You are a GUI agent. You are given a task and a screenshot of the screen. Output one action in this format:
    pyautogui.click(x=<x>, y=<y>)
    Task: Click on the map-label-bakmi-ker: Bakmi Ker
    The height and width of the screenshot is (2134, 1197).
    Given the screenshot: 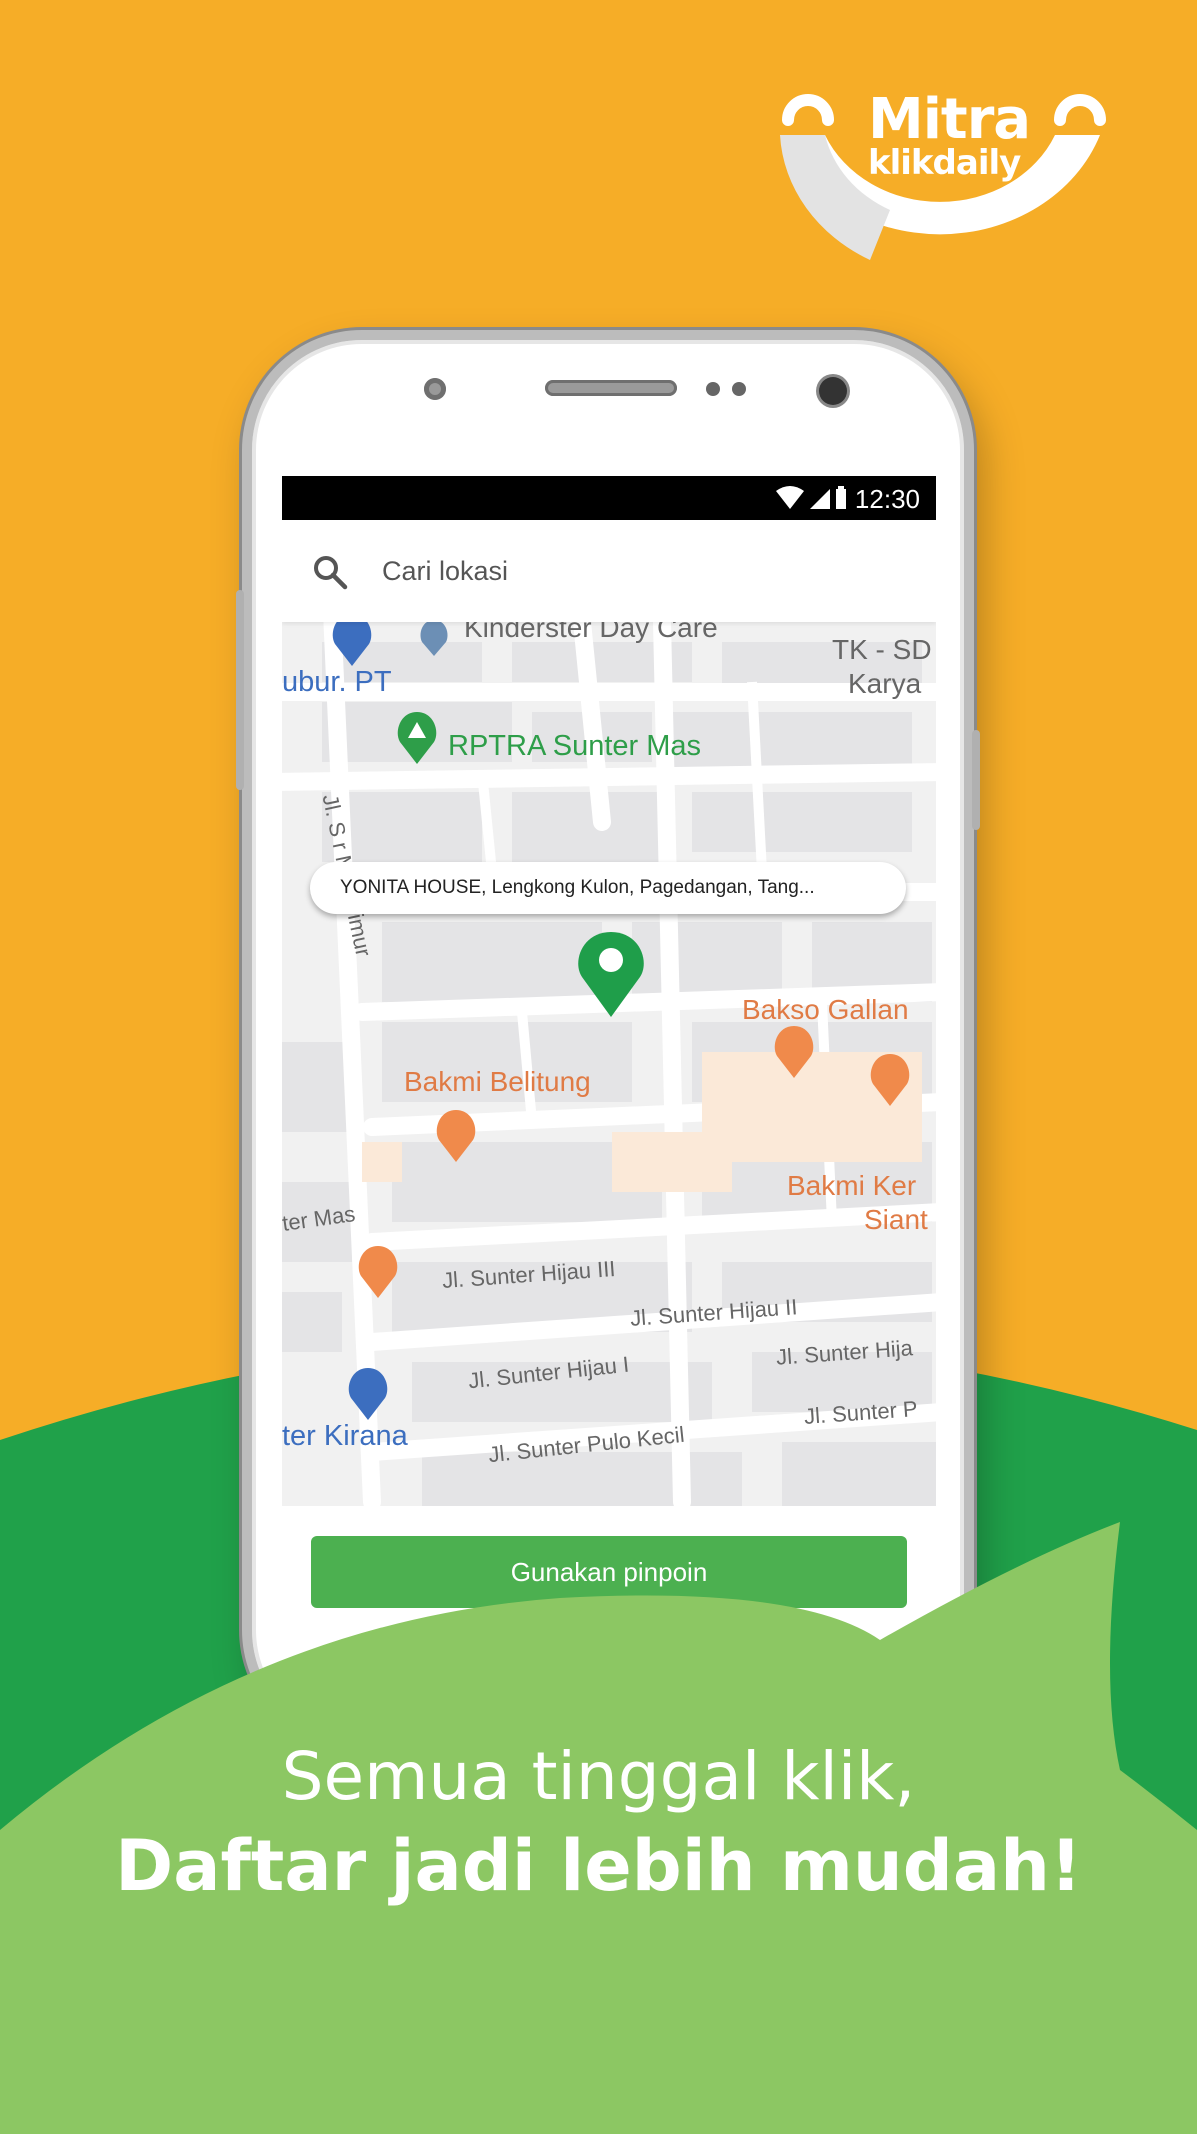 What is the action you would take?
    pyautogui.click(x=852, y=1185)
    